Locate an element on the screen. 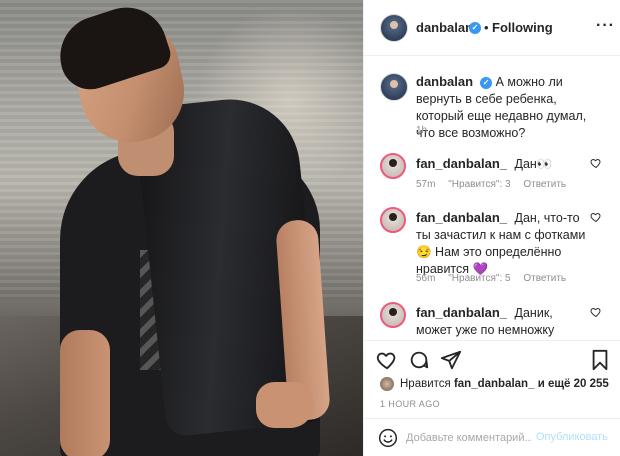  comment-time: 56m is located at coordinates (425, 278).